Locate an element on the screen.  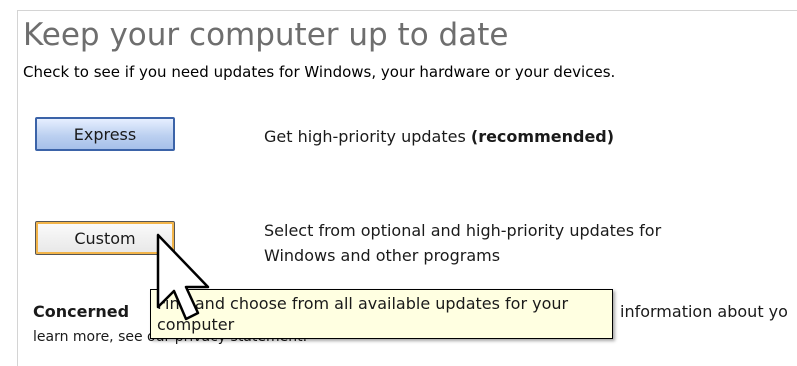
concerned-label: Concerned is located at coordinates (81, 311).